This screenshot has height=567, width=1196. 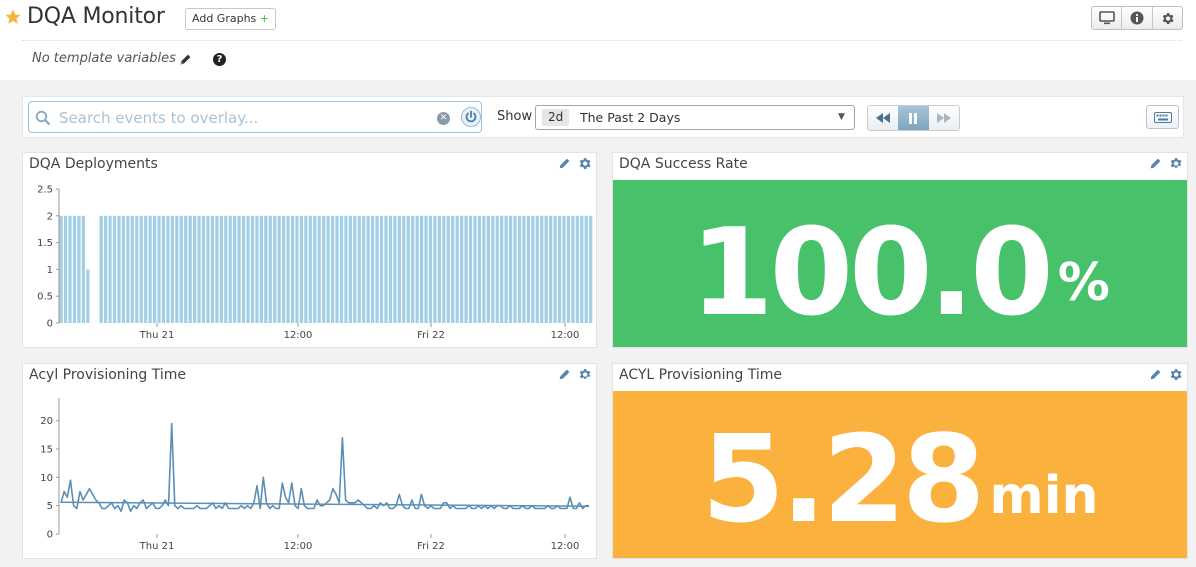 I want to click on x-tick-label: 12:00, so click(x=565, y=335).